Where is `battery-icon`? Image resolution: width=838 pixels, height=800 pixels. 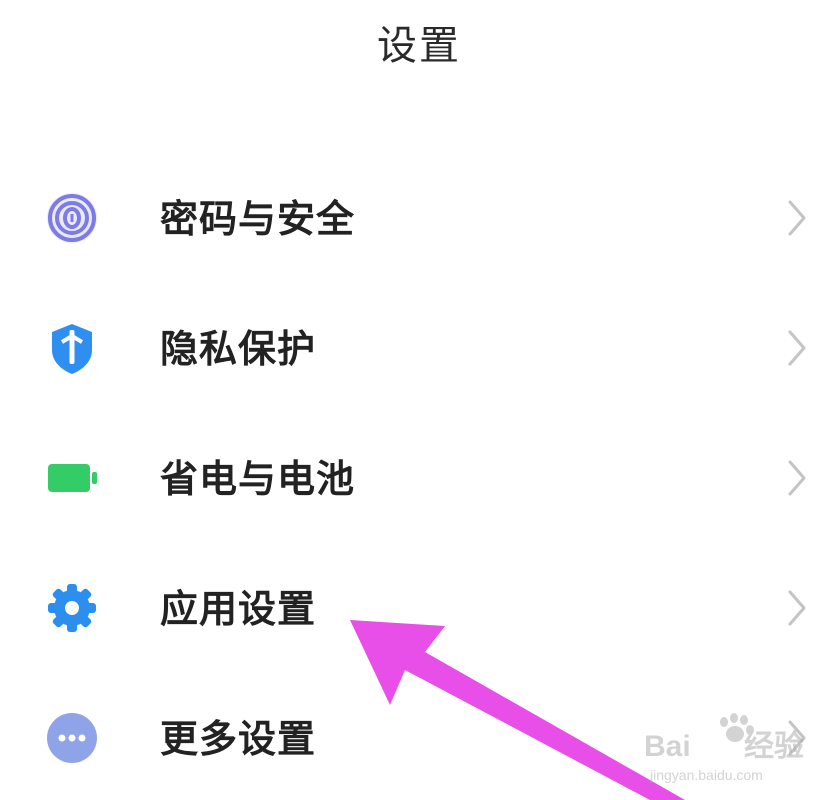 battery-icon is located at coordinates (72, 478).